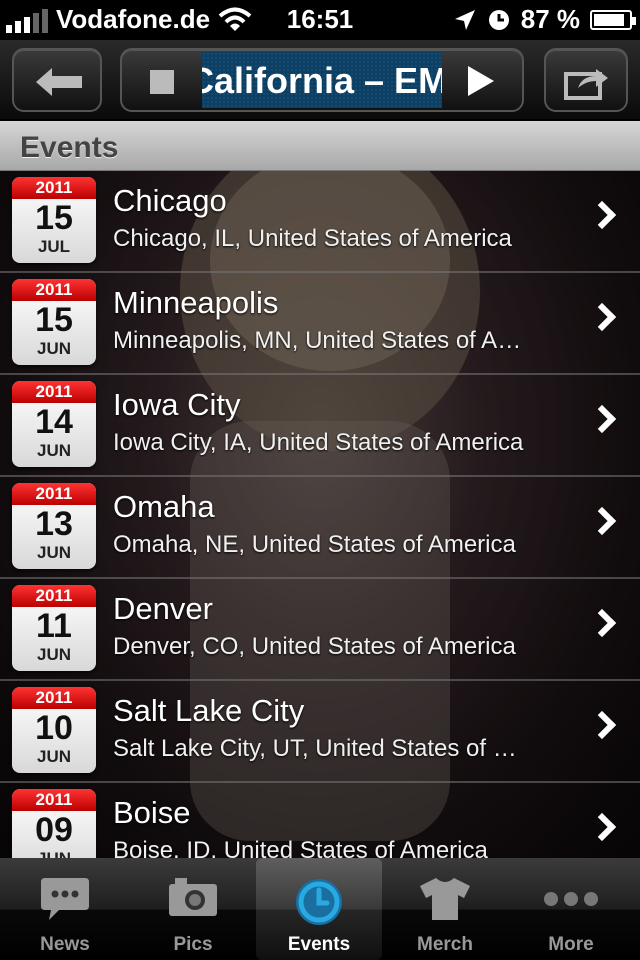  Describe the element at coordinates (318, 442) in the screenshot. I see `event-location: Iowa City, IA, United States of America` at that location.